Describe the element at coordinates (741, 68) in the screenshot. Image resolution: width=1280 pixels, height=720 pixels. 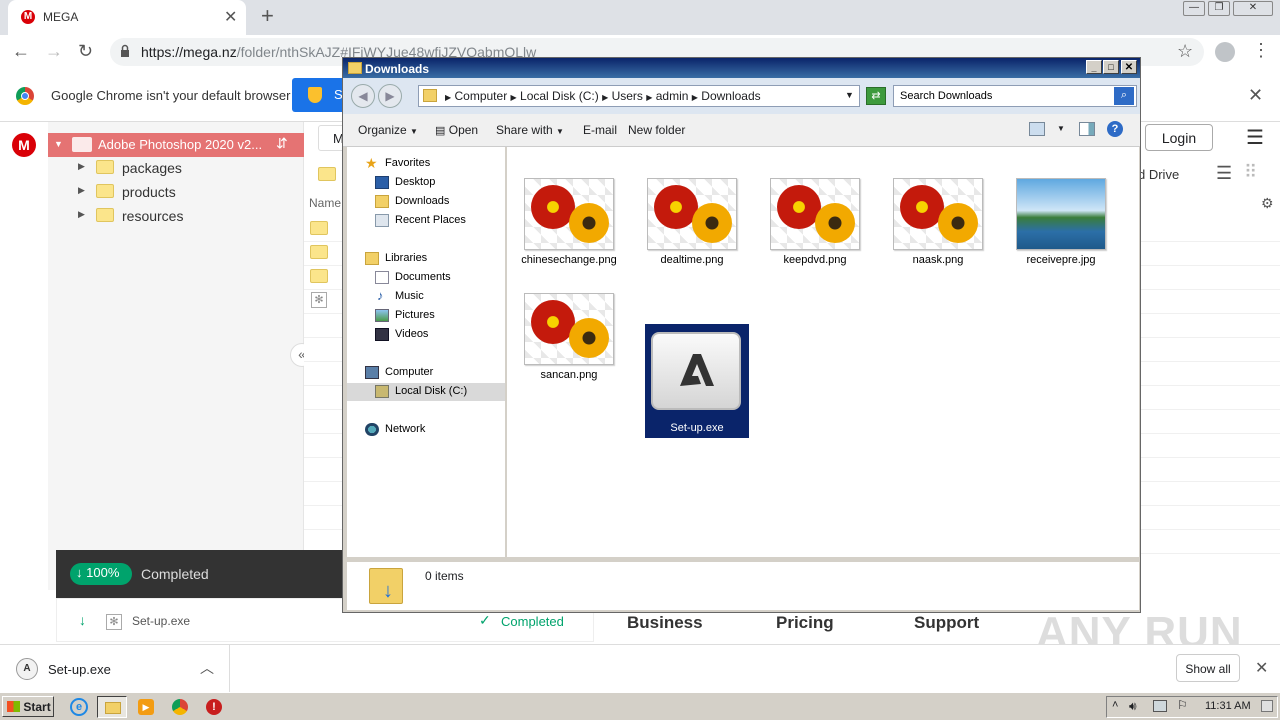
I see `explorer-titlebar: Downloads _ □ ✕` at that location.